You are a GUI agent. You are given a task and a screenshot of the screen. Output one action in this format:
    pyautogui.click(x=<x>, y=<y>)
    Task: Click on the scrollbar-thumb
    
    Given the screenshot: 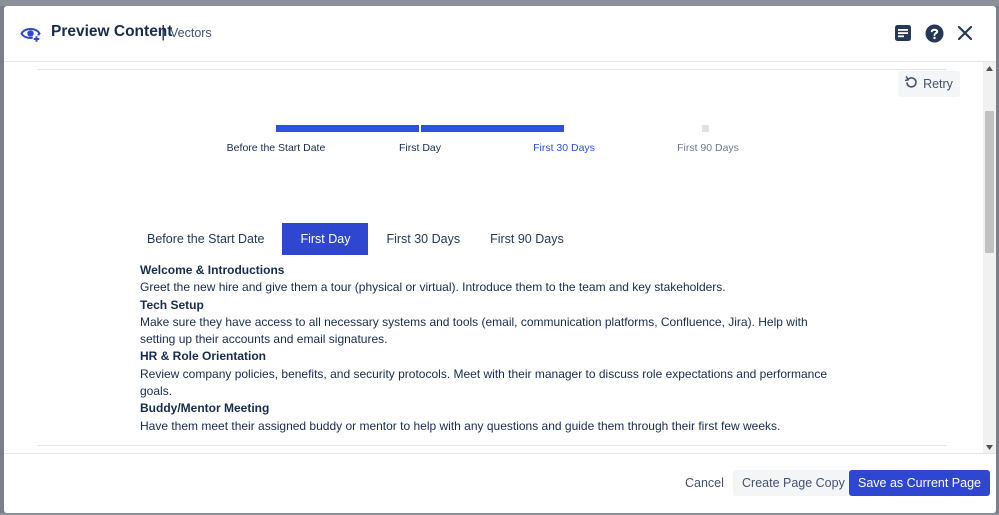 What is the action you would take?
    pyautogui.click(x=989, y=182)
    